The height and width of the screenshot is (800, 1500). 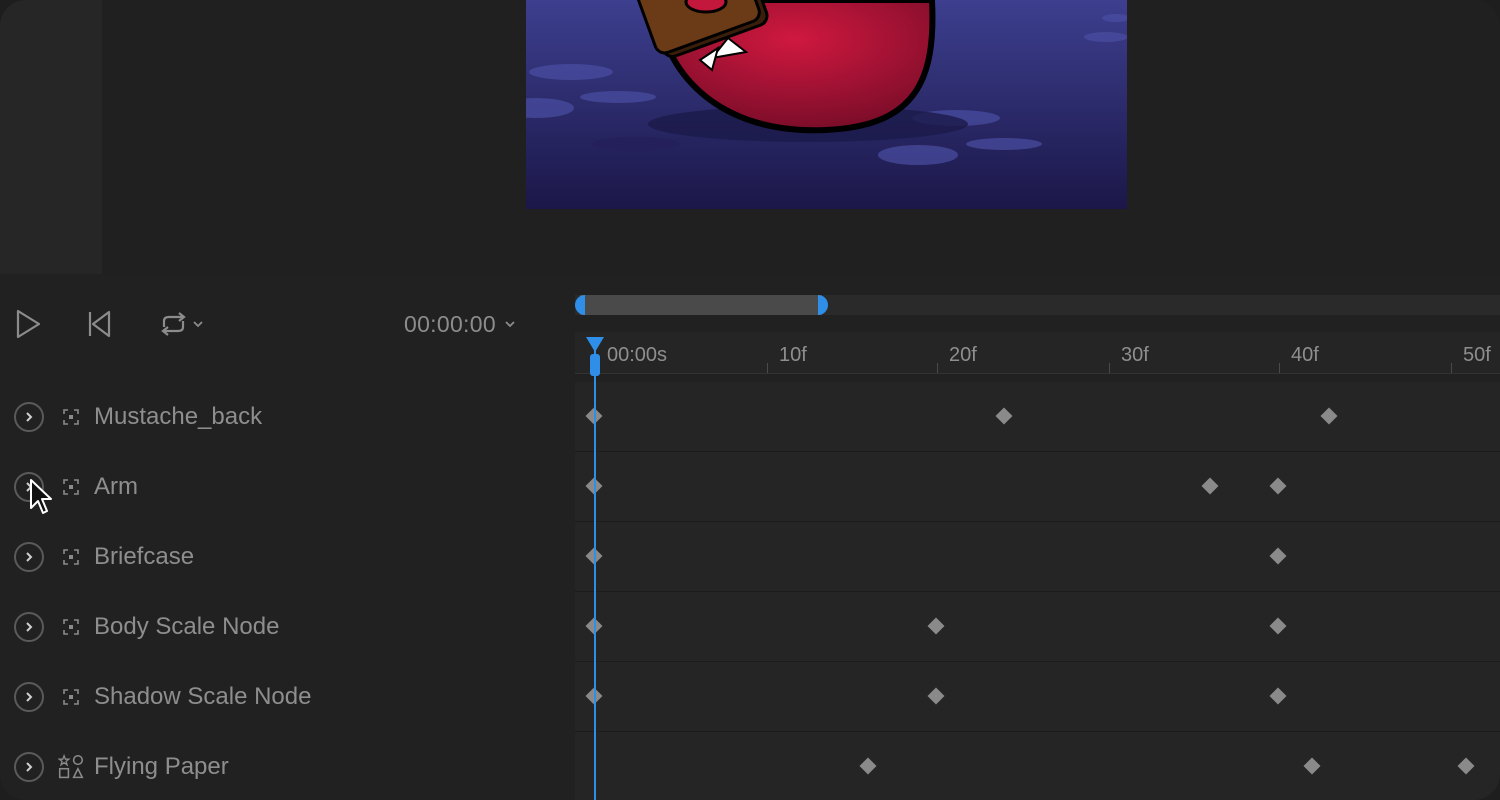 What do you see at coordinates (1135, 355) in the screenshot?
I see `ruler-label: 30f` at bounding box center [1135, 355].